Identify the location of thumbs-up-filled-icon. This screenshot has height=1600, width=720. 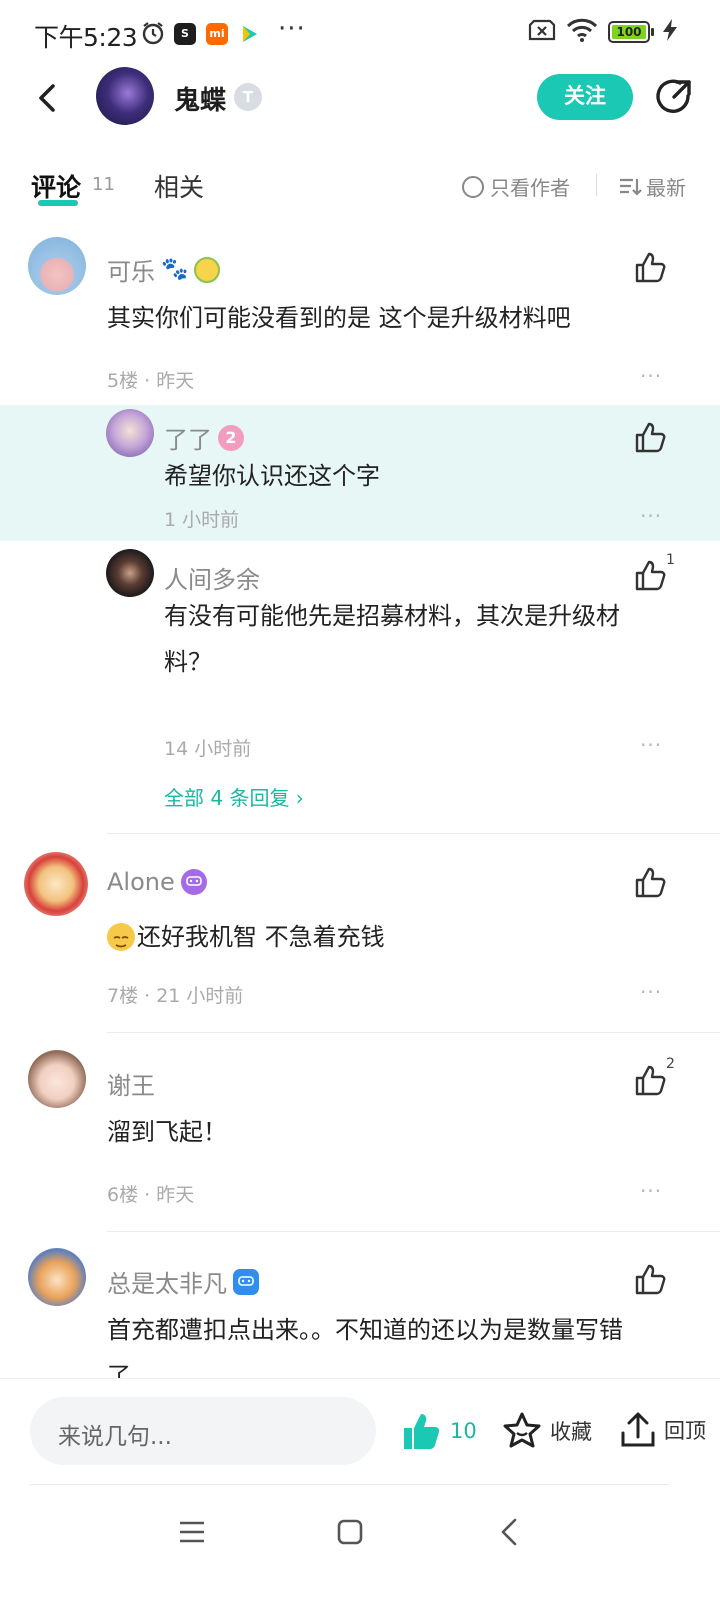
(422, 1431).